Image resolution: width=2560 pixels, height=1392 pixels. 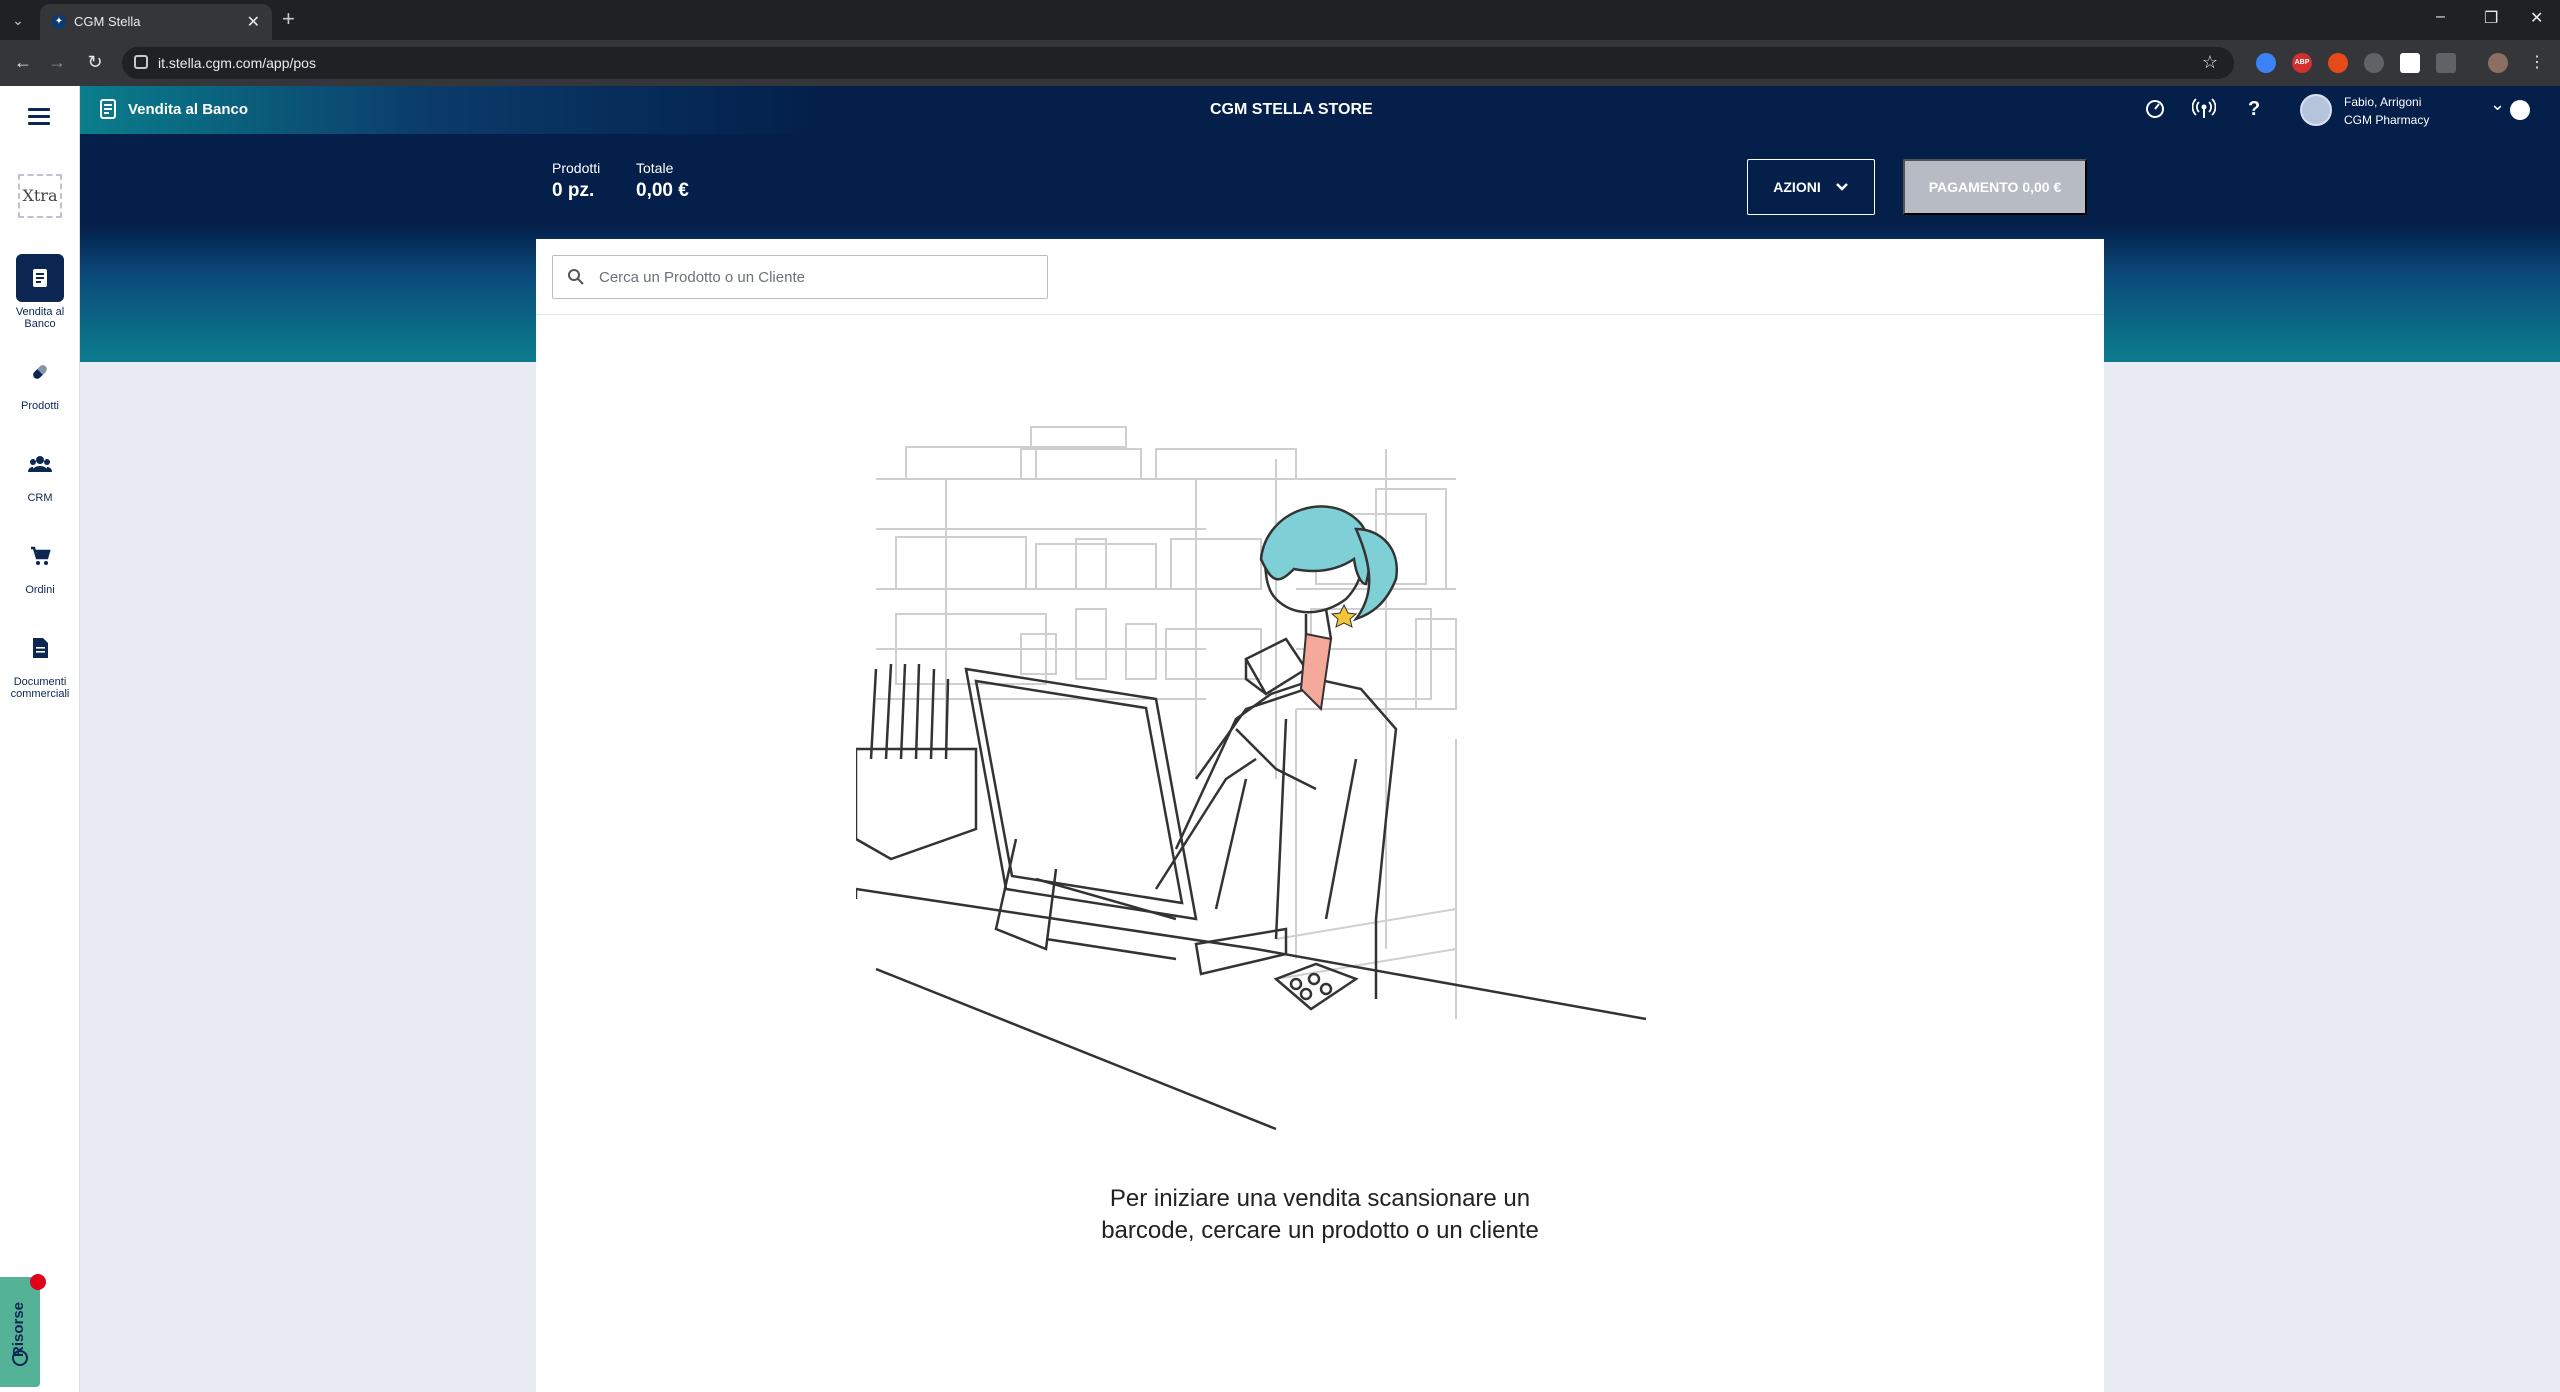 What do you see at coordinates (40, 372) in the screenshot?
I see `pill-icon` at bounding box center [40, 372].